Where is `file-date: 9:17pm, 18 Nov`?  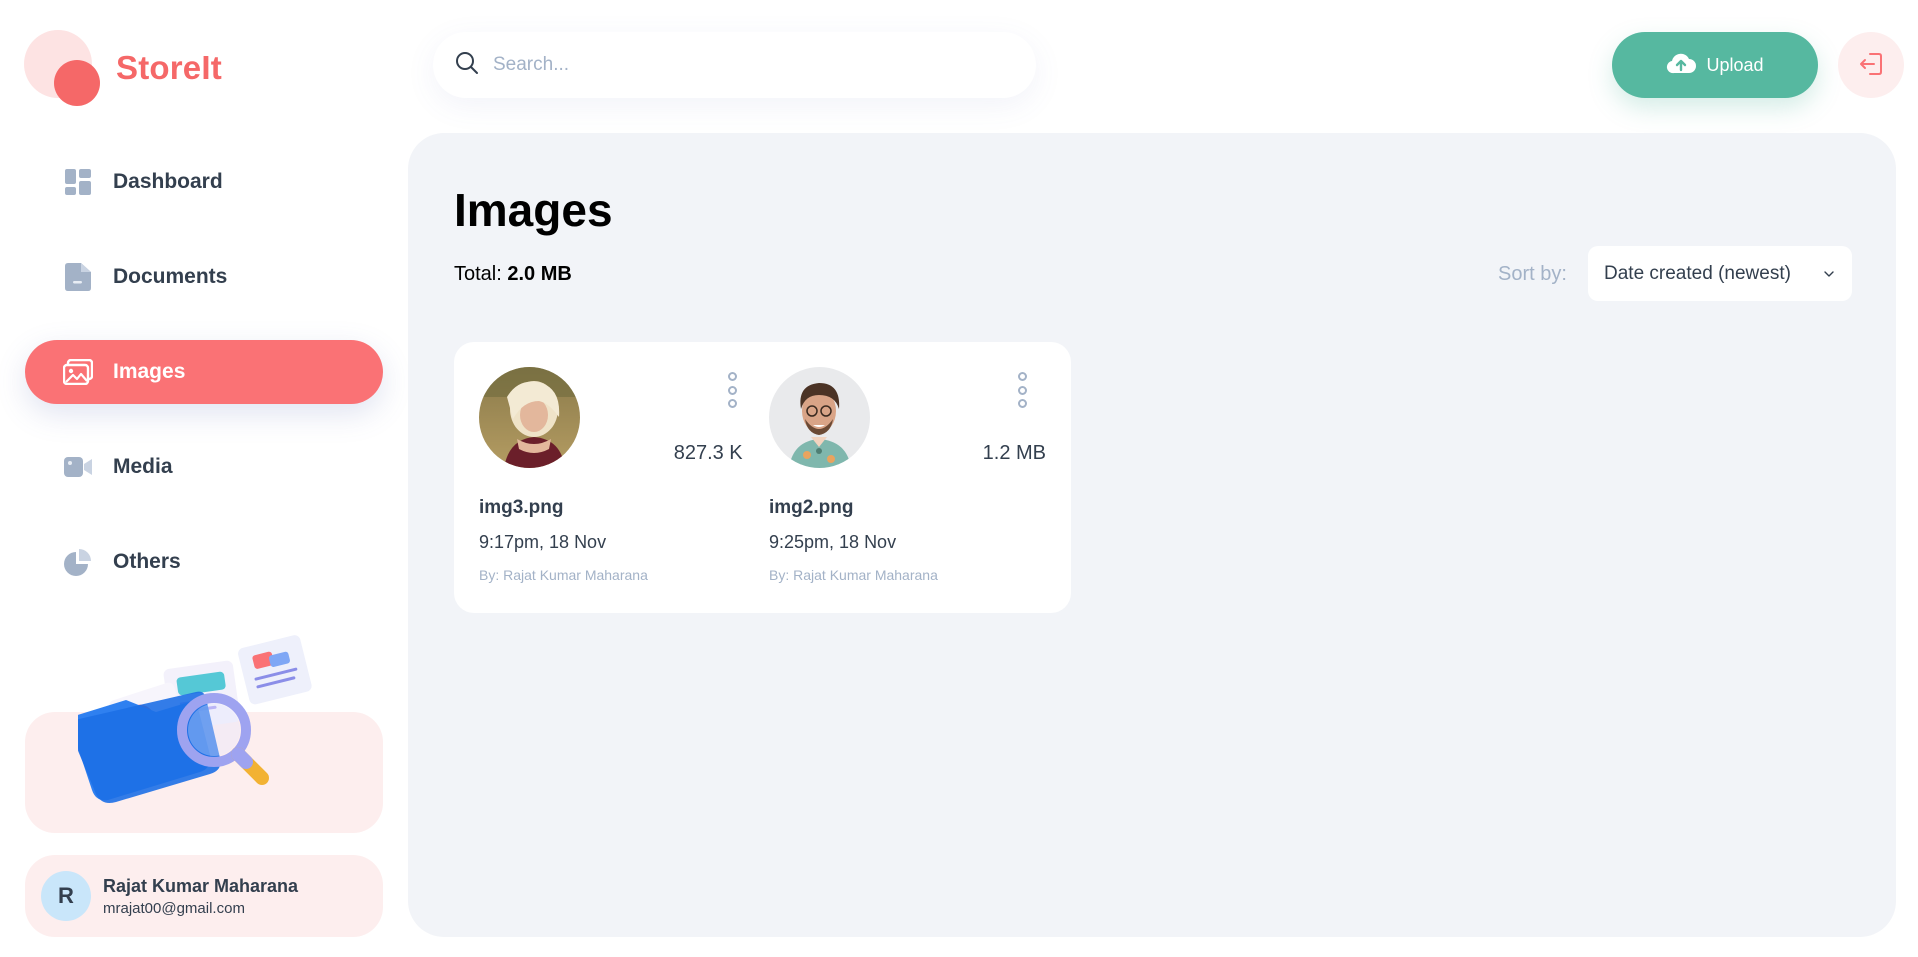 file-date: 9:17pm, 18 Nov is located at coordinates (543, 542).